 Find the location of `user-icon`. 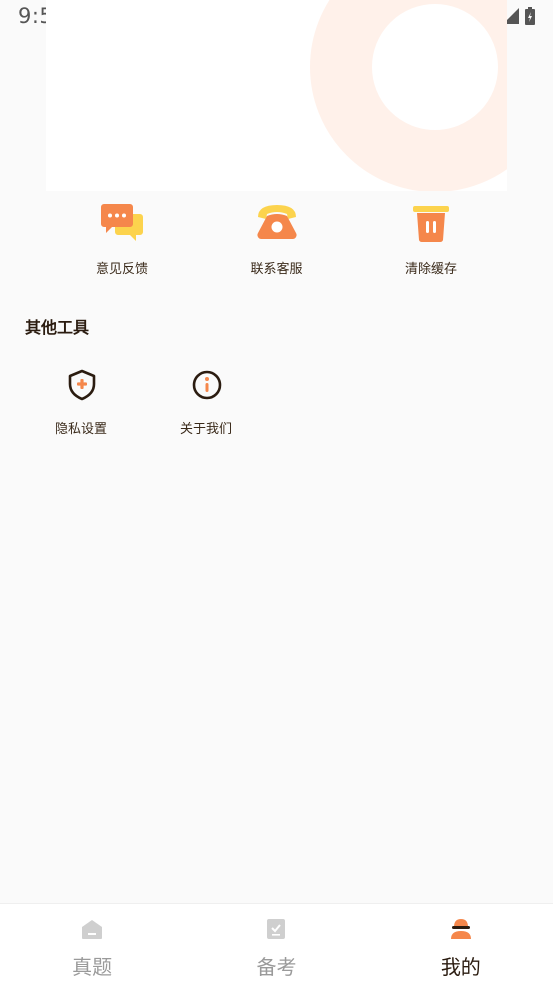

user-icon is located at coordinates (460, 929).